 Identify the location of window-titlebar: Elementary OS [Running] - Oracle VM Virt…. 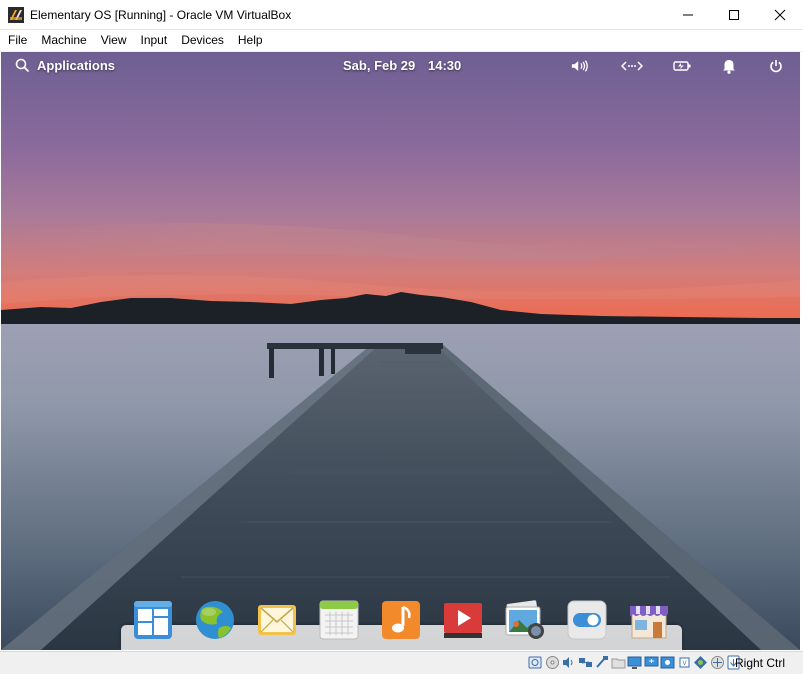
(401, 15).